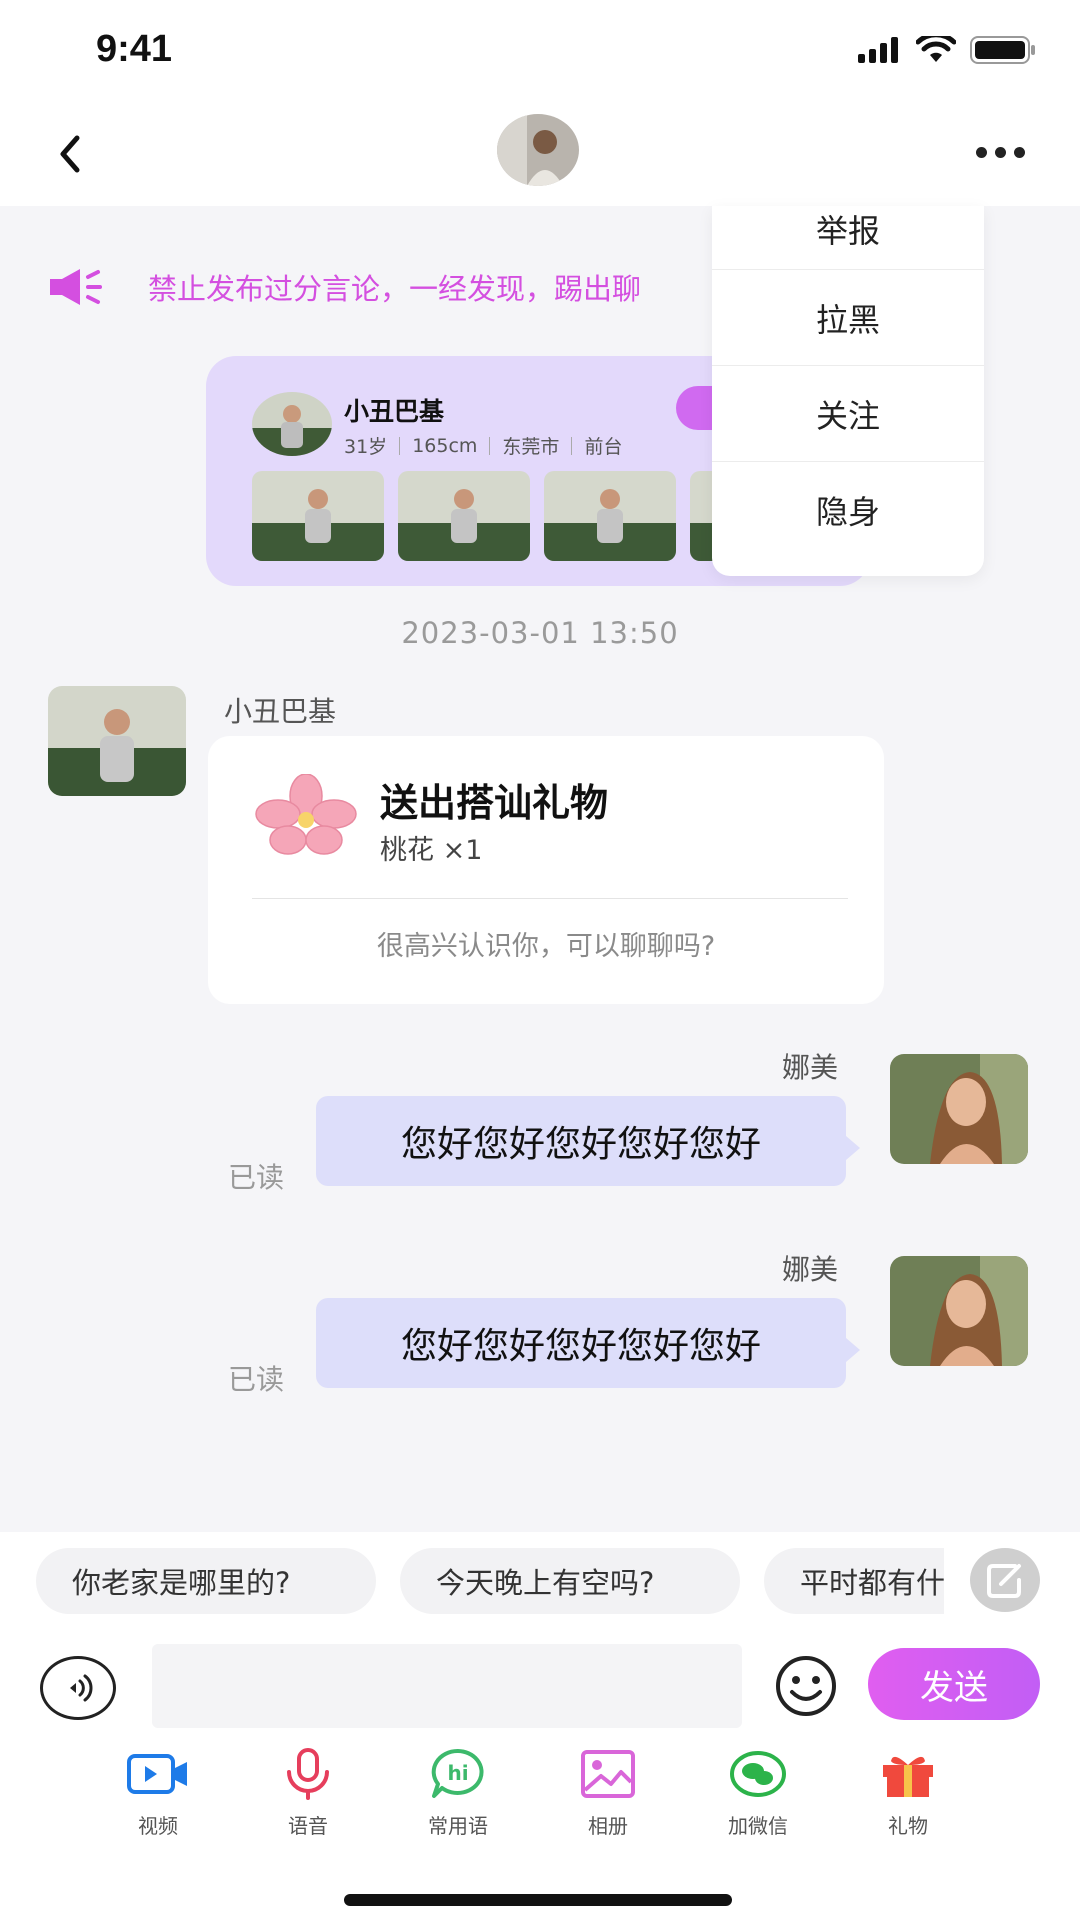 The height and width of the screenshot is (1920, 1080). I want to click on video-icon, so click(157, 1774).